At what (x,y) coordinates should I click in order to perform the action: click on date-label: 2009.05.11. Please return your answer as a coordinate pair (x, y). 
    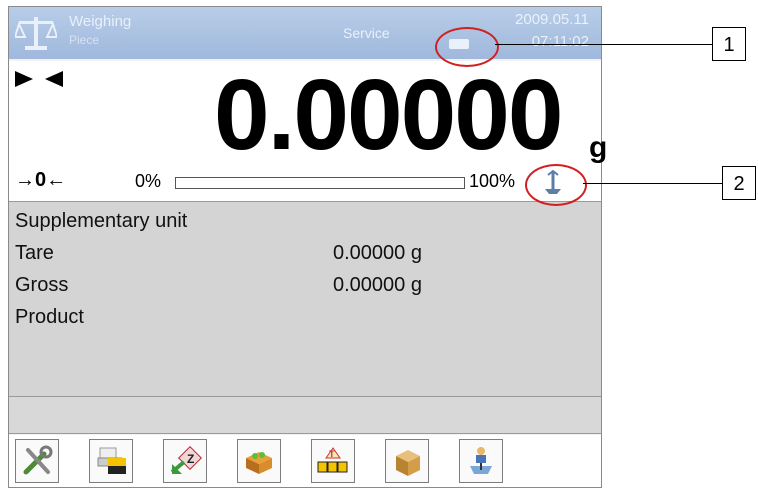
    Looking at the image, I should click on (552, 19).